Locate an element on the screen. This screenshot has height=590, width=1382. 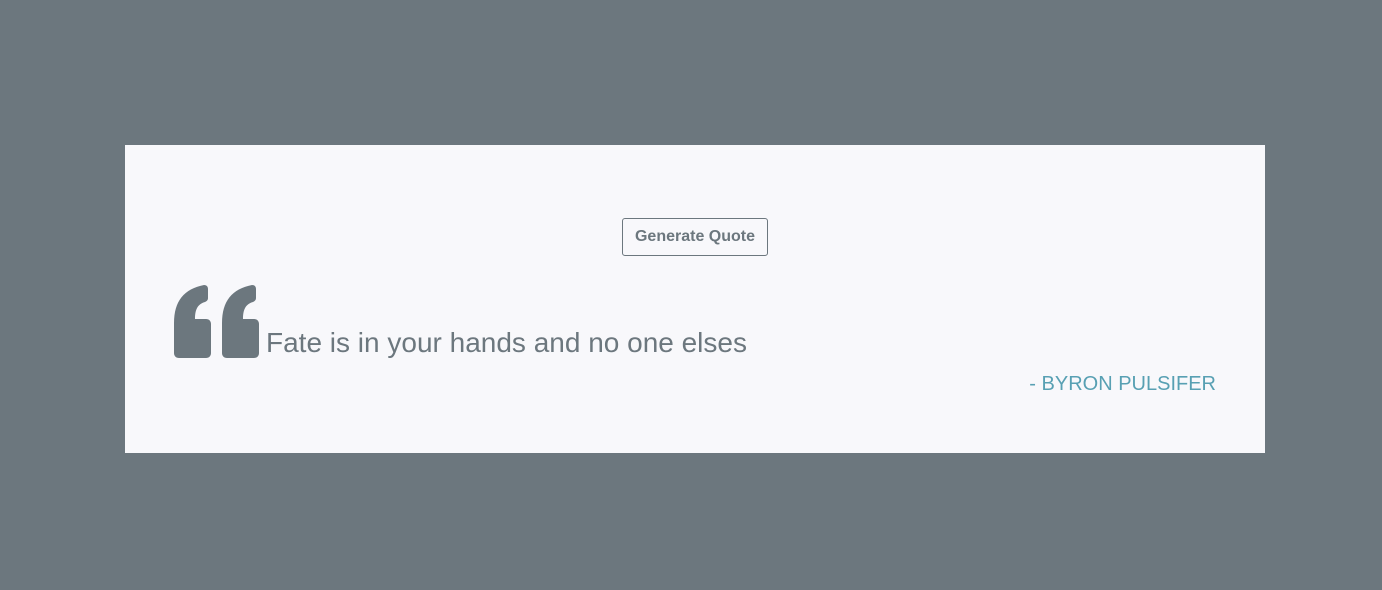
quote-text: Fate is in your hands and no one elses is located at coordinates (506, 342).